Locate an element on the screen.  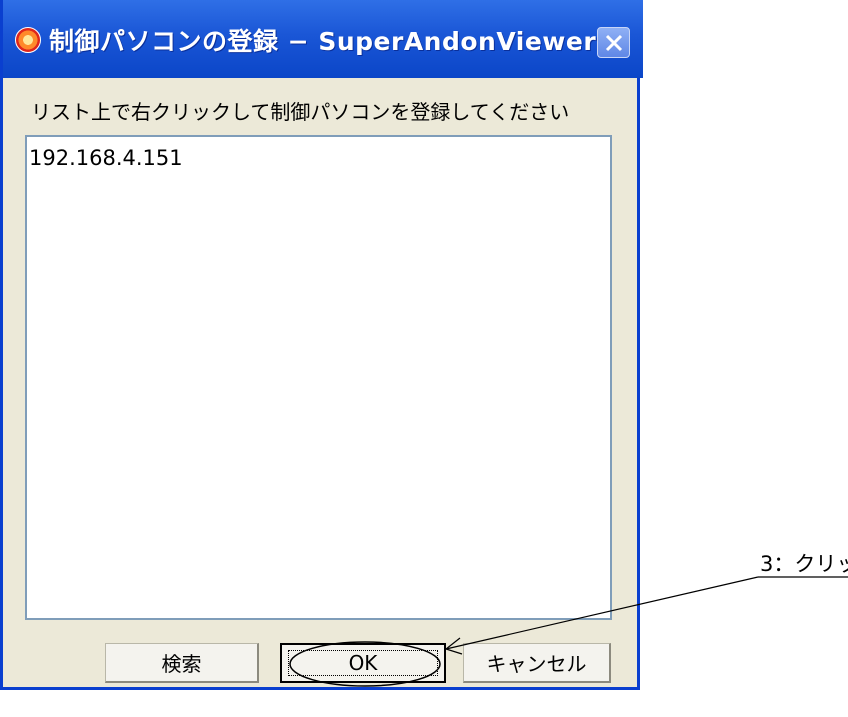
annotation-overlay is located at coordinates (568, 631).